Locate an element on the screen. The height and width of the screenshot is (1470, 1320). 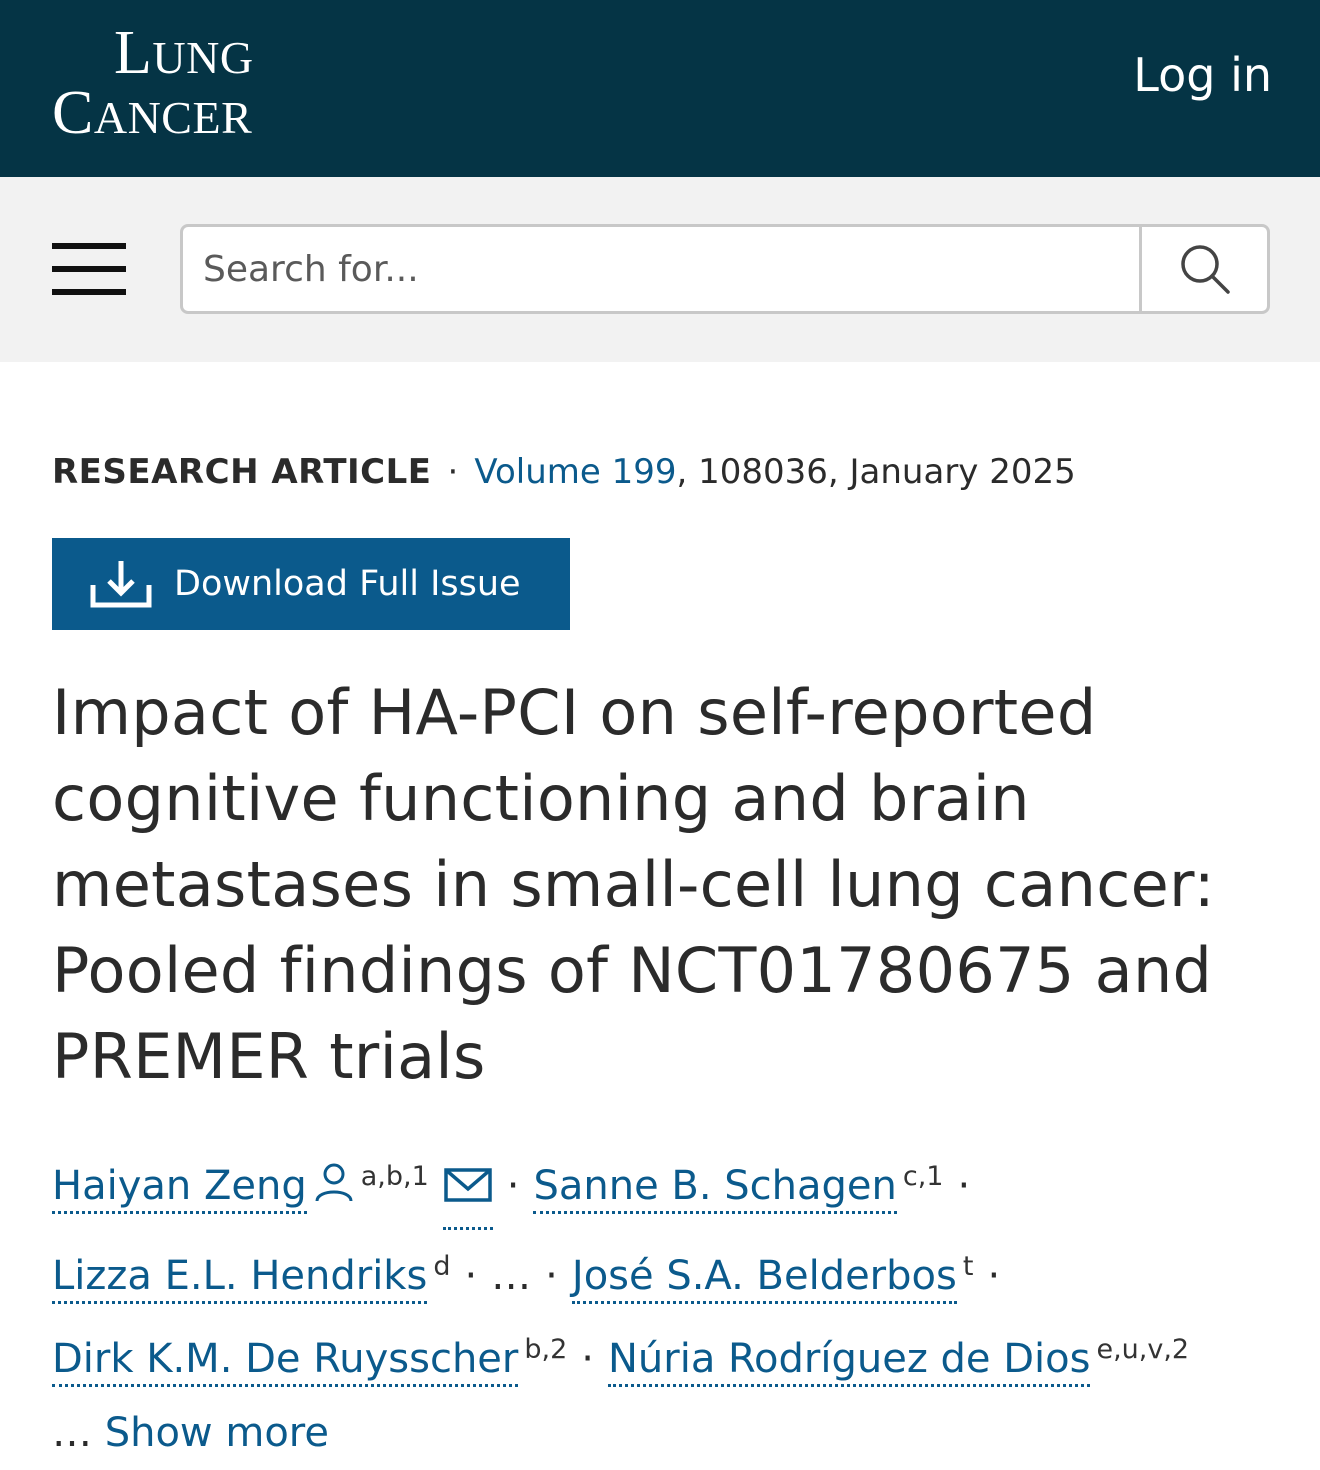
search-band is located at coordinates (660, 269).